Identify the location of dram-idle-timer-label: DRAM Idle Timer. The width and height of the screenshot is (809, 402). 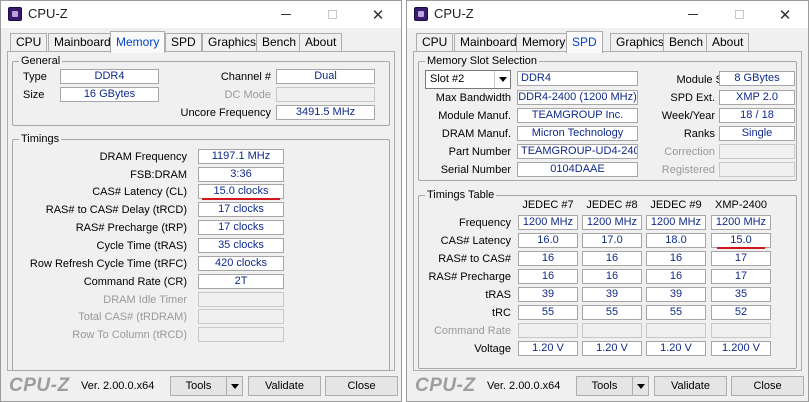
(145, 300).